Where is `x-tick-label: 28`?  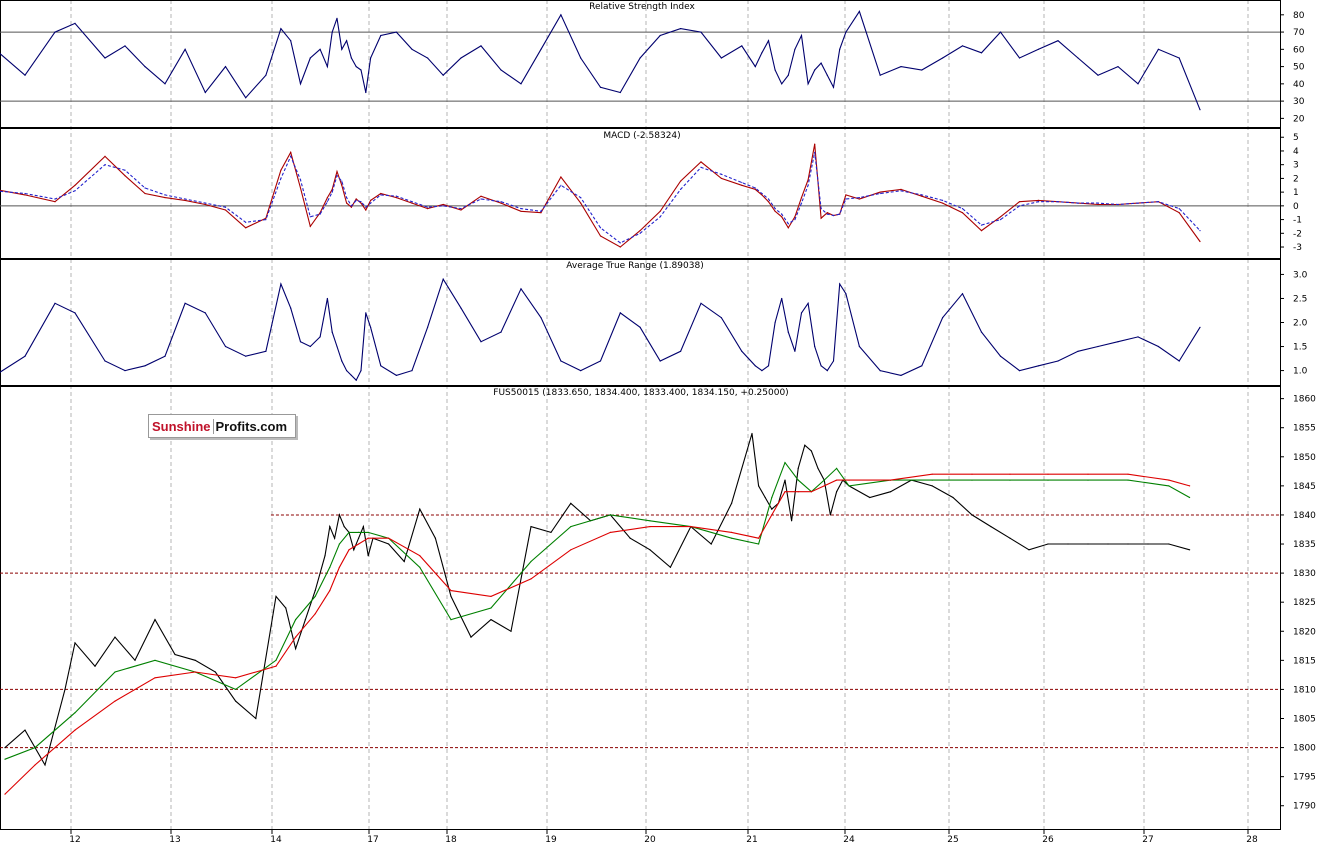
x-tick-label: 28 is located at coordinates (1252, 839).